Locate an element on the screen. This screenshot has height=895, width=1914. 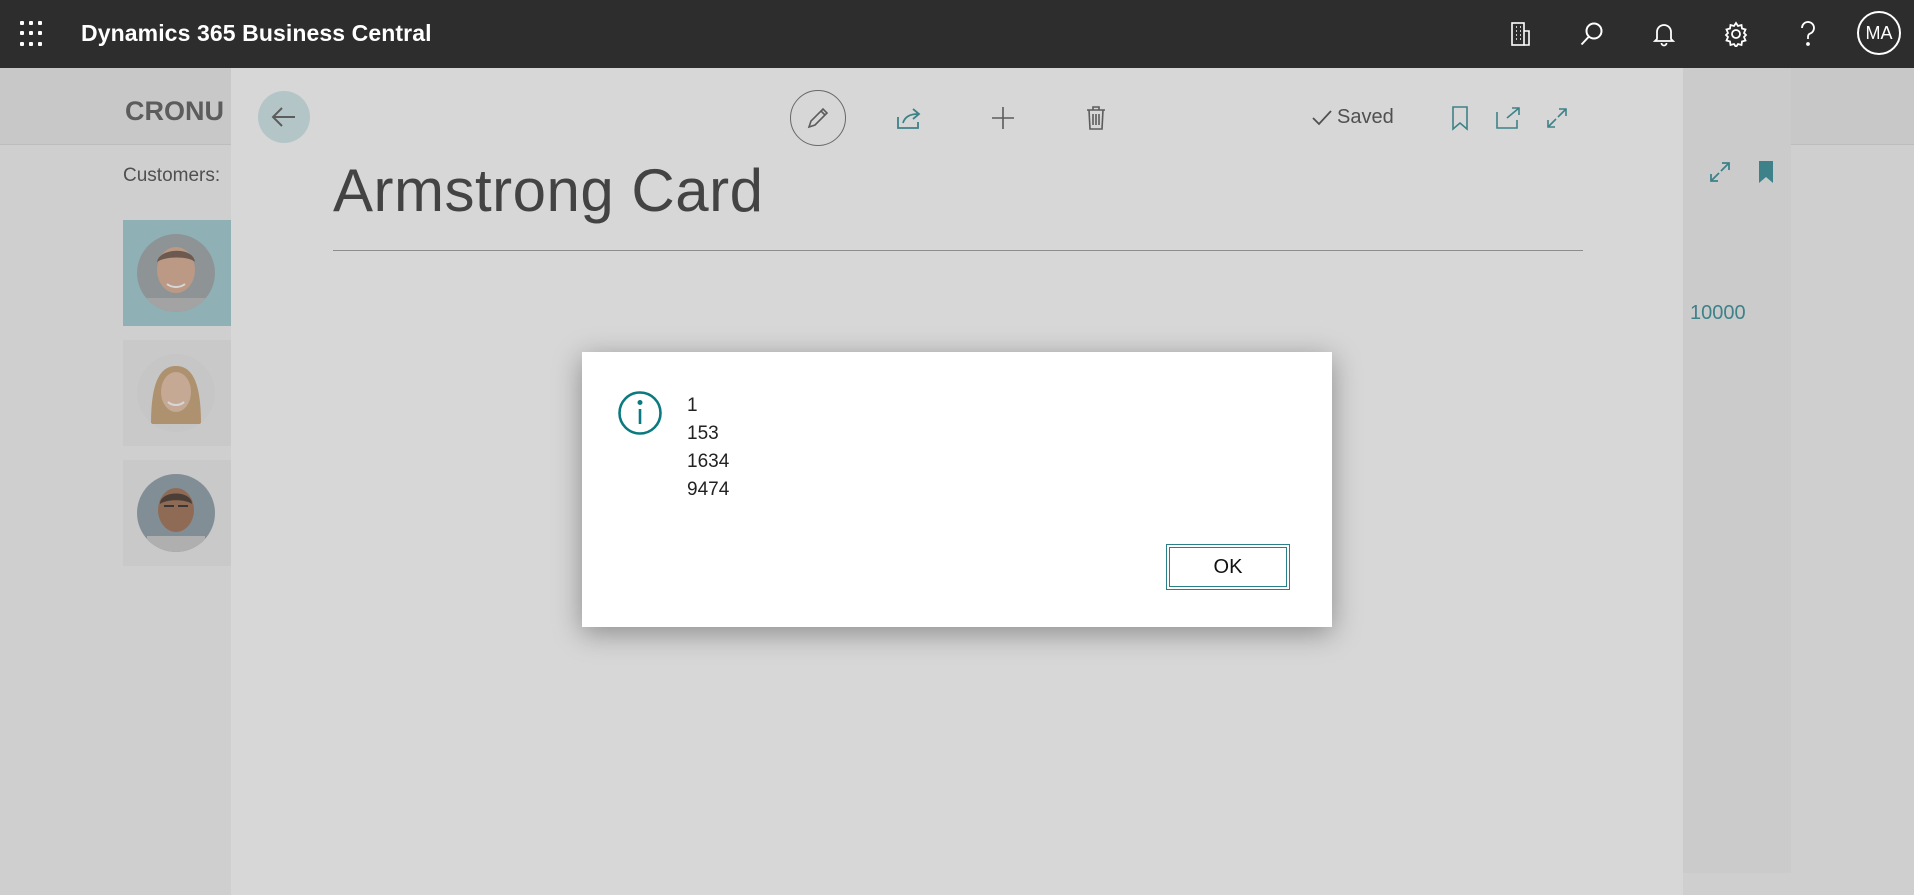
message-dialog: 1 153 1634 9474 OK is located at coordinates (957, 489).